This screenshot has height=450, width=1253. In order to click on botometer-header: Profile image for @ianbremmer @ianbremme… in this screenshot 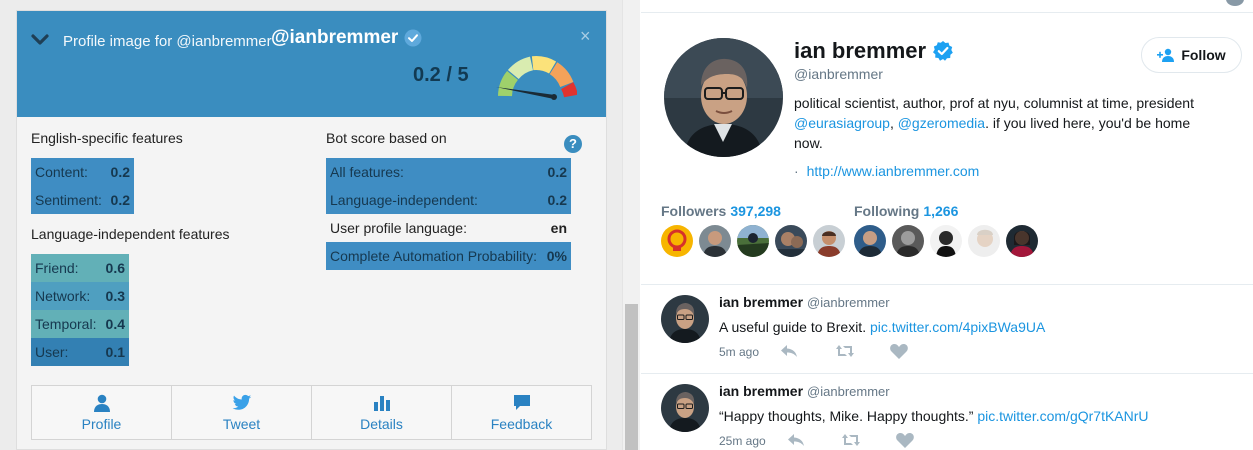, I will do `click(311, 64)`.